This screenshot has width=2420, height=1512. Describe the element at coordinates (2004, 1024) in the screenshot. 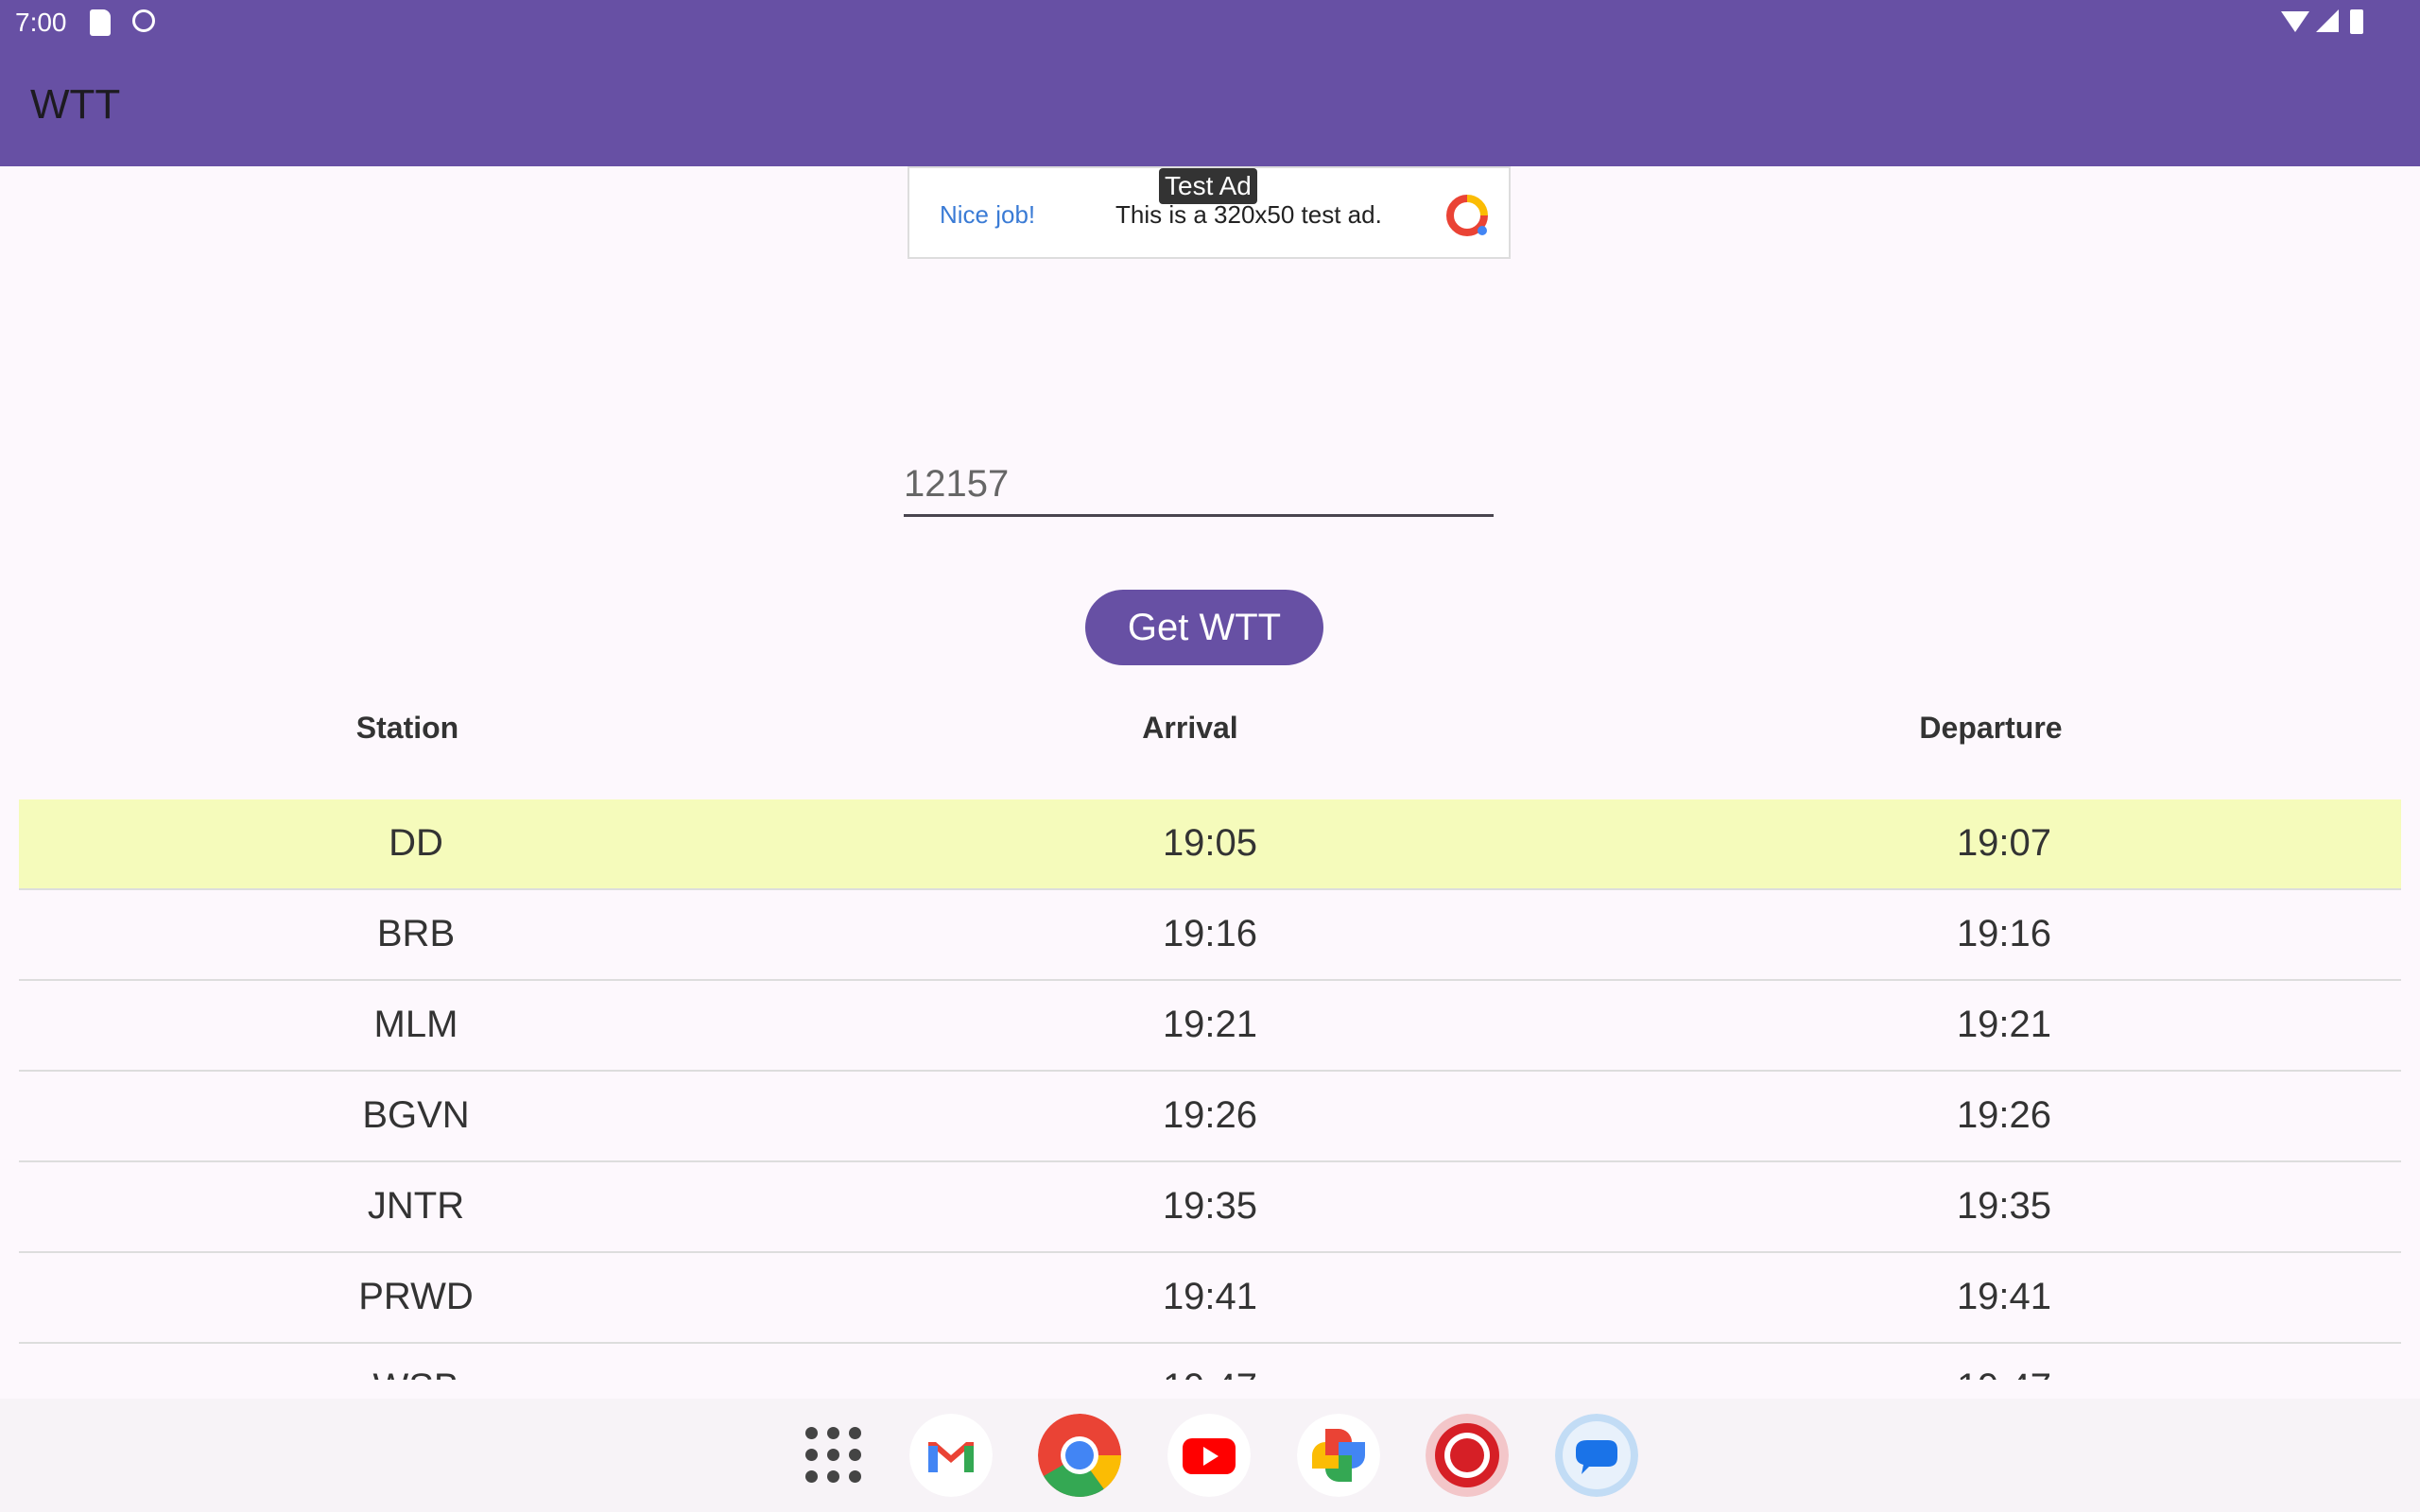

I see `departure-cell: 19:21` at that location.